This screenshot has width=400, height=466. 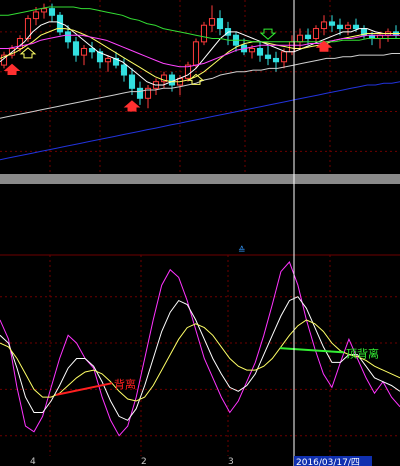 I want to click on axis-label-3: 3, so click(x=231, y=461).